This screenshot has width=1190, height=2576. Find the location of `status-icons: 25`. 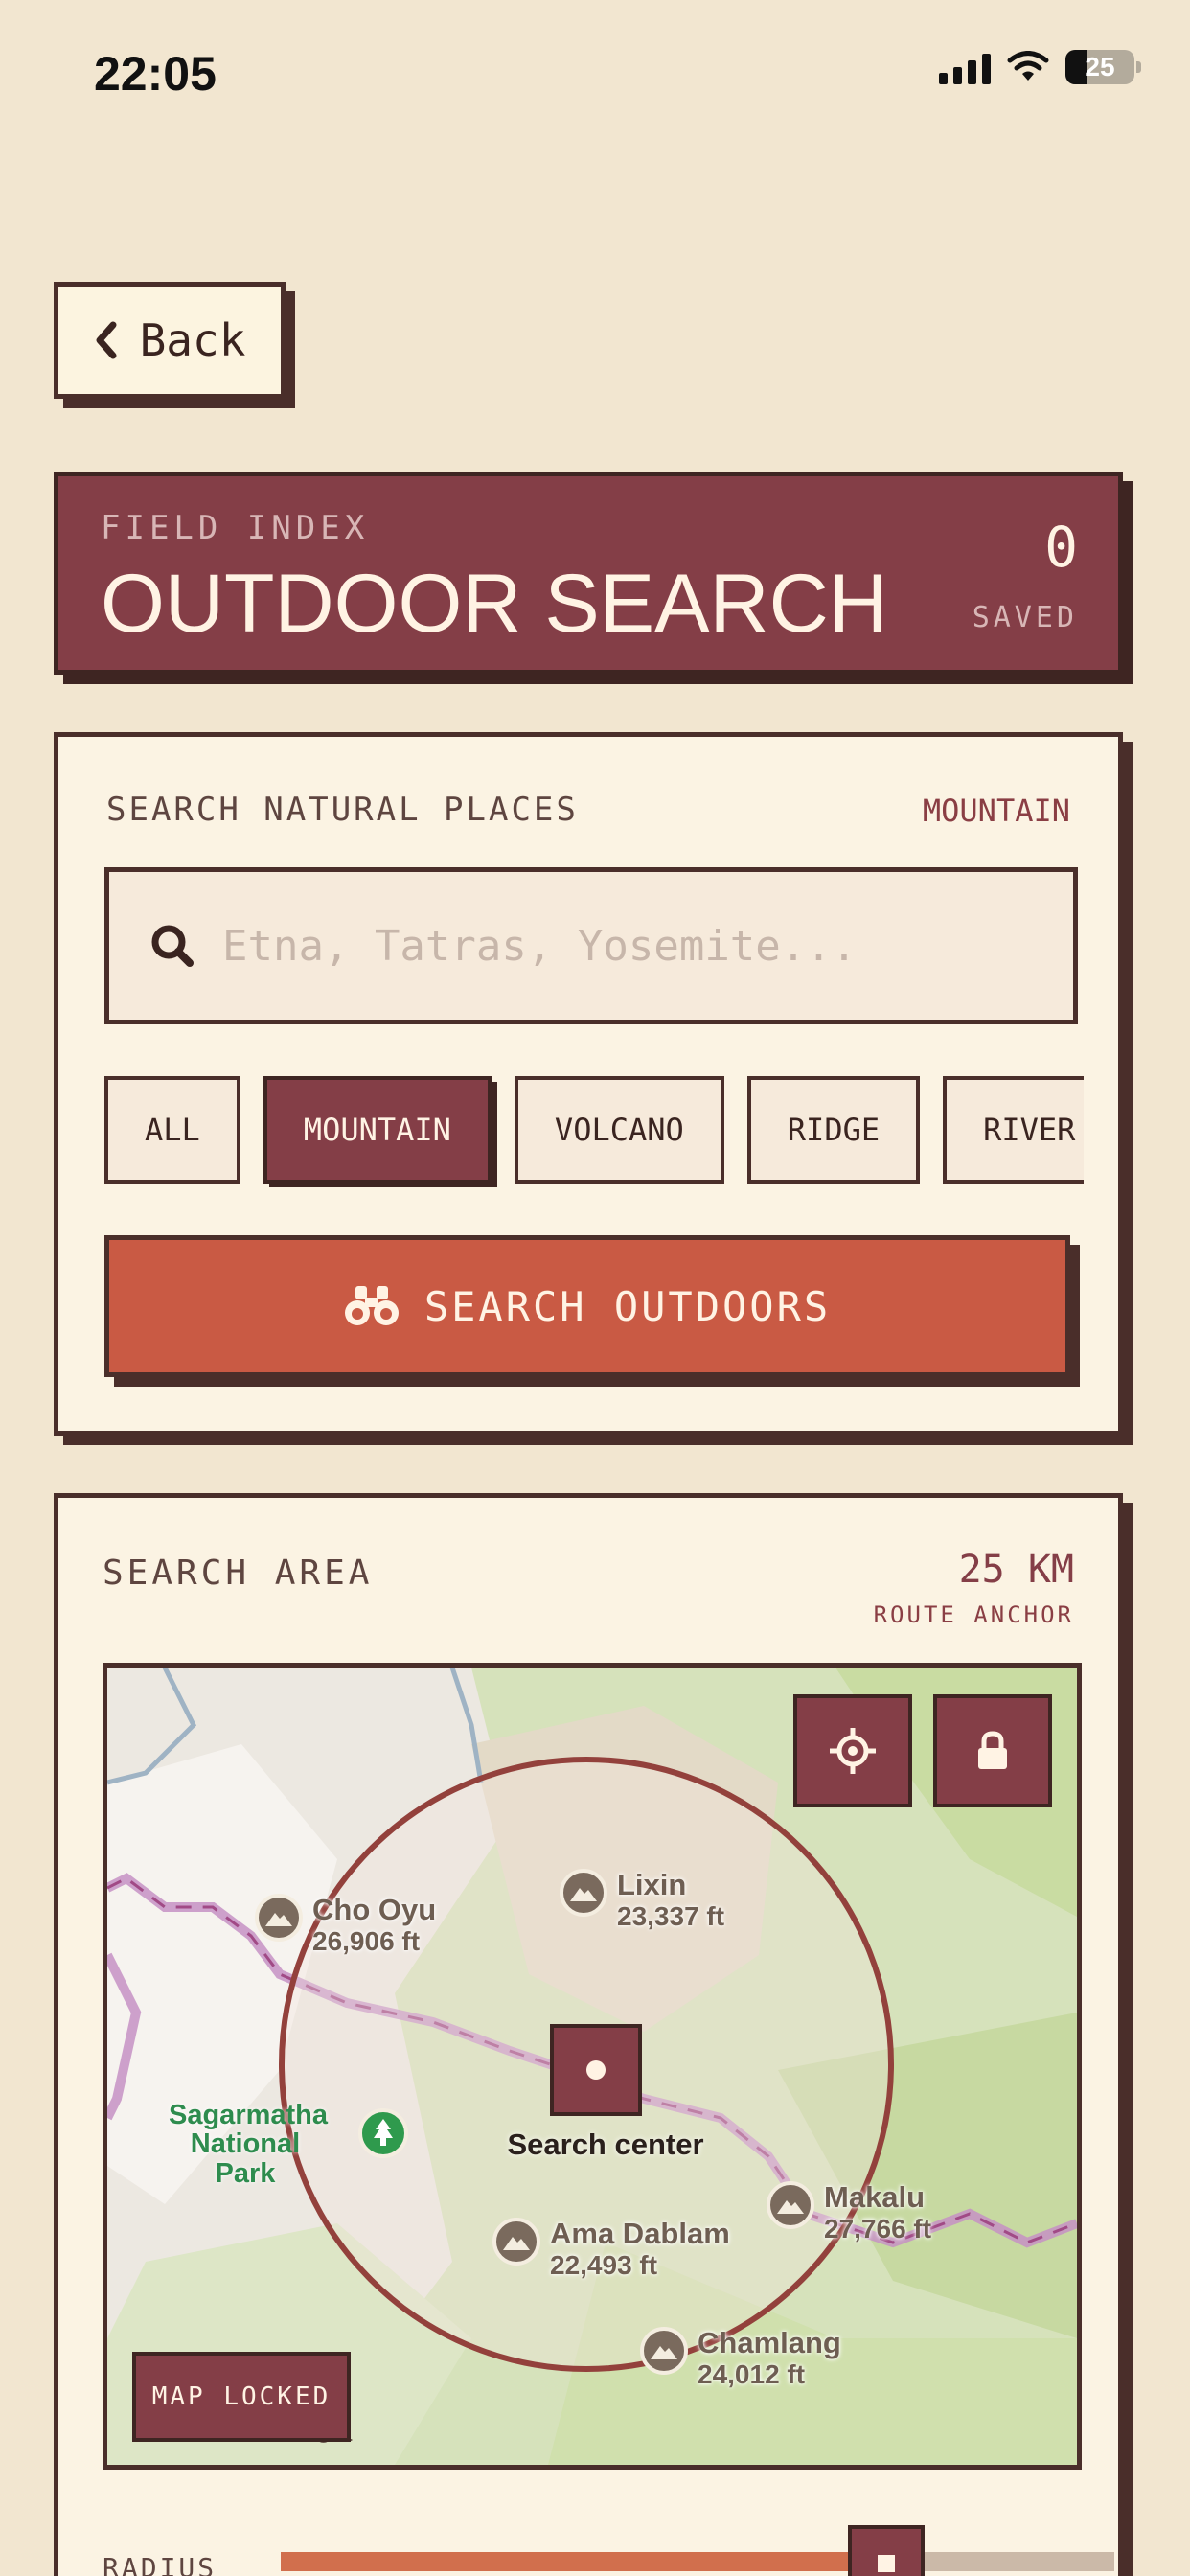

status-icons: 25 is located at coordinates (1040, 67).